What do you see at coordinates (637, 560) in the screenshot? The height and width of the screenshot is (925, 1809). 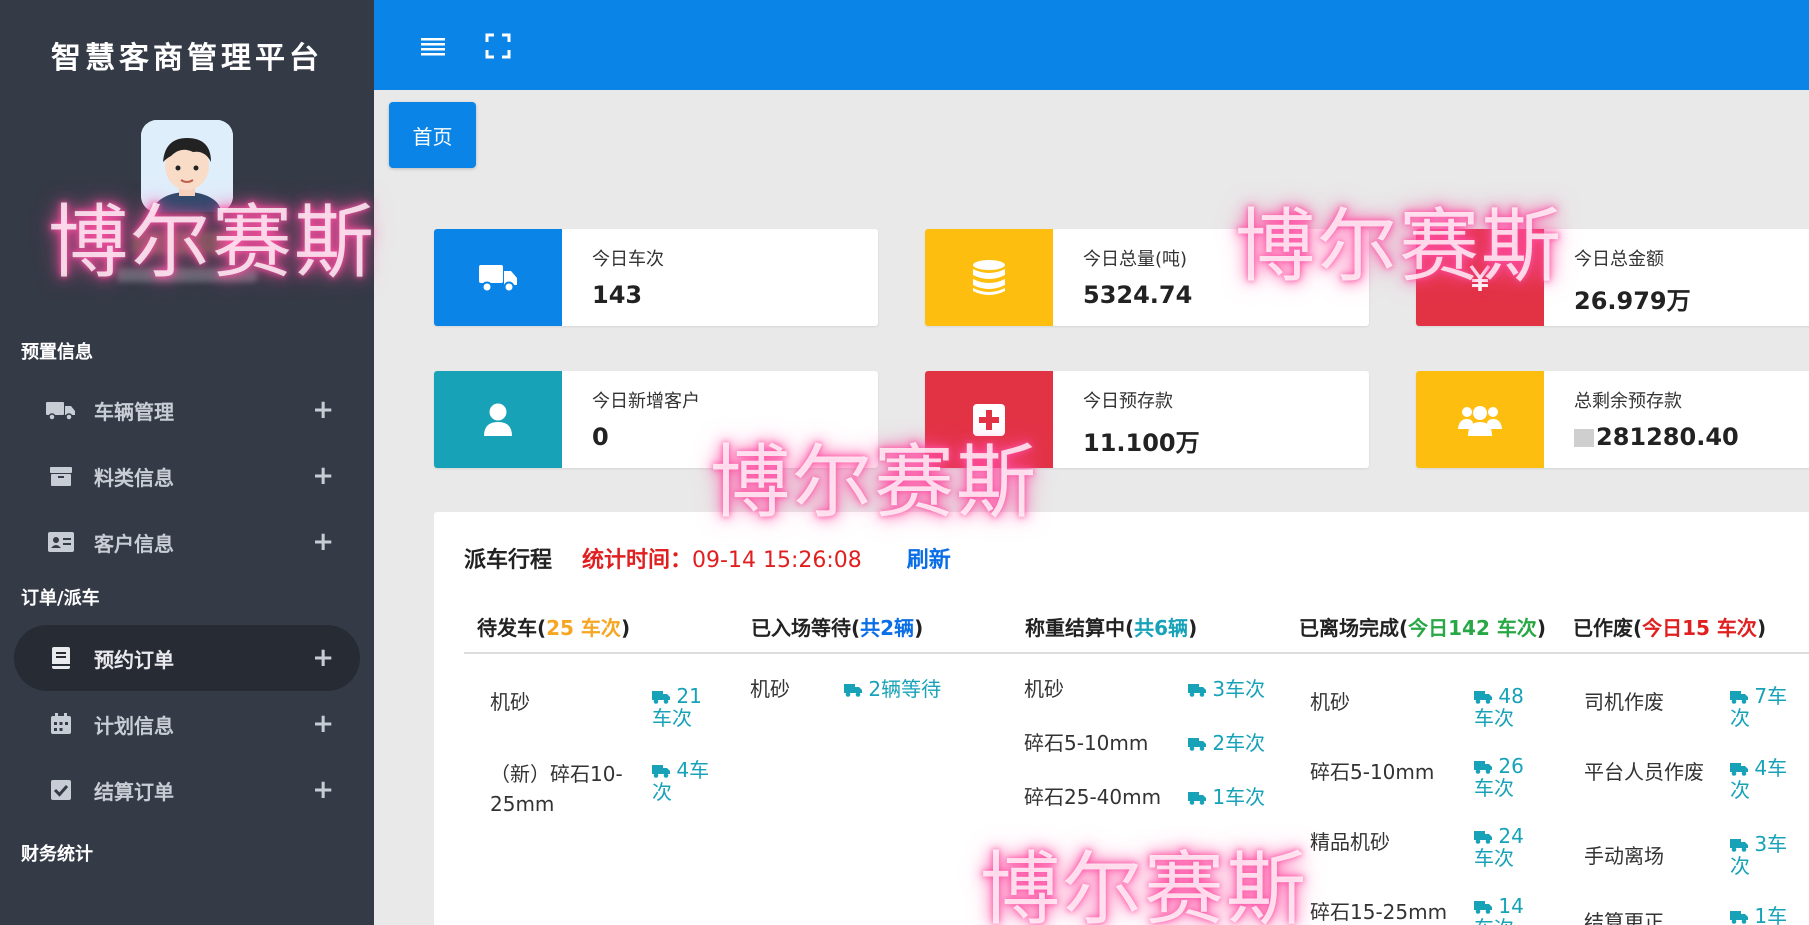 I see `stat-time-label: 统计时间：` at bounding box center [637, 560].